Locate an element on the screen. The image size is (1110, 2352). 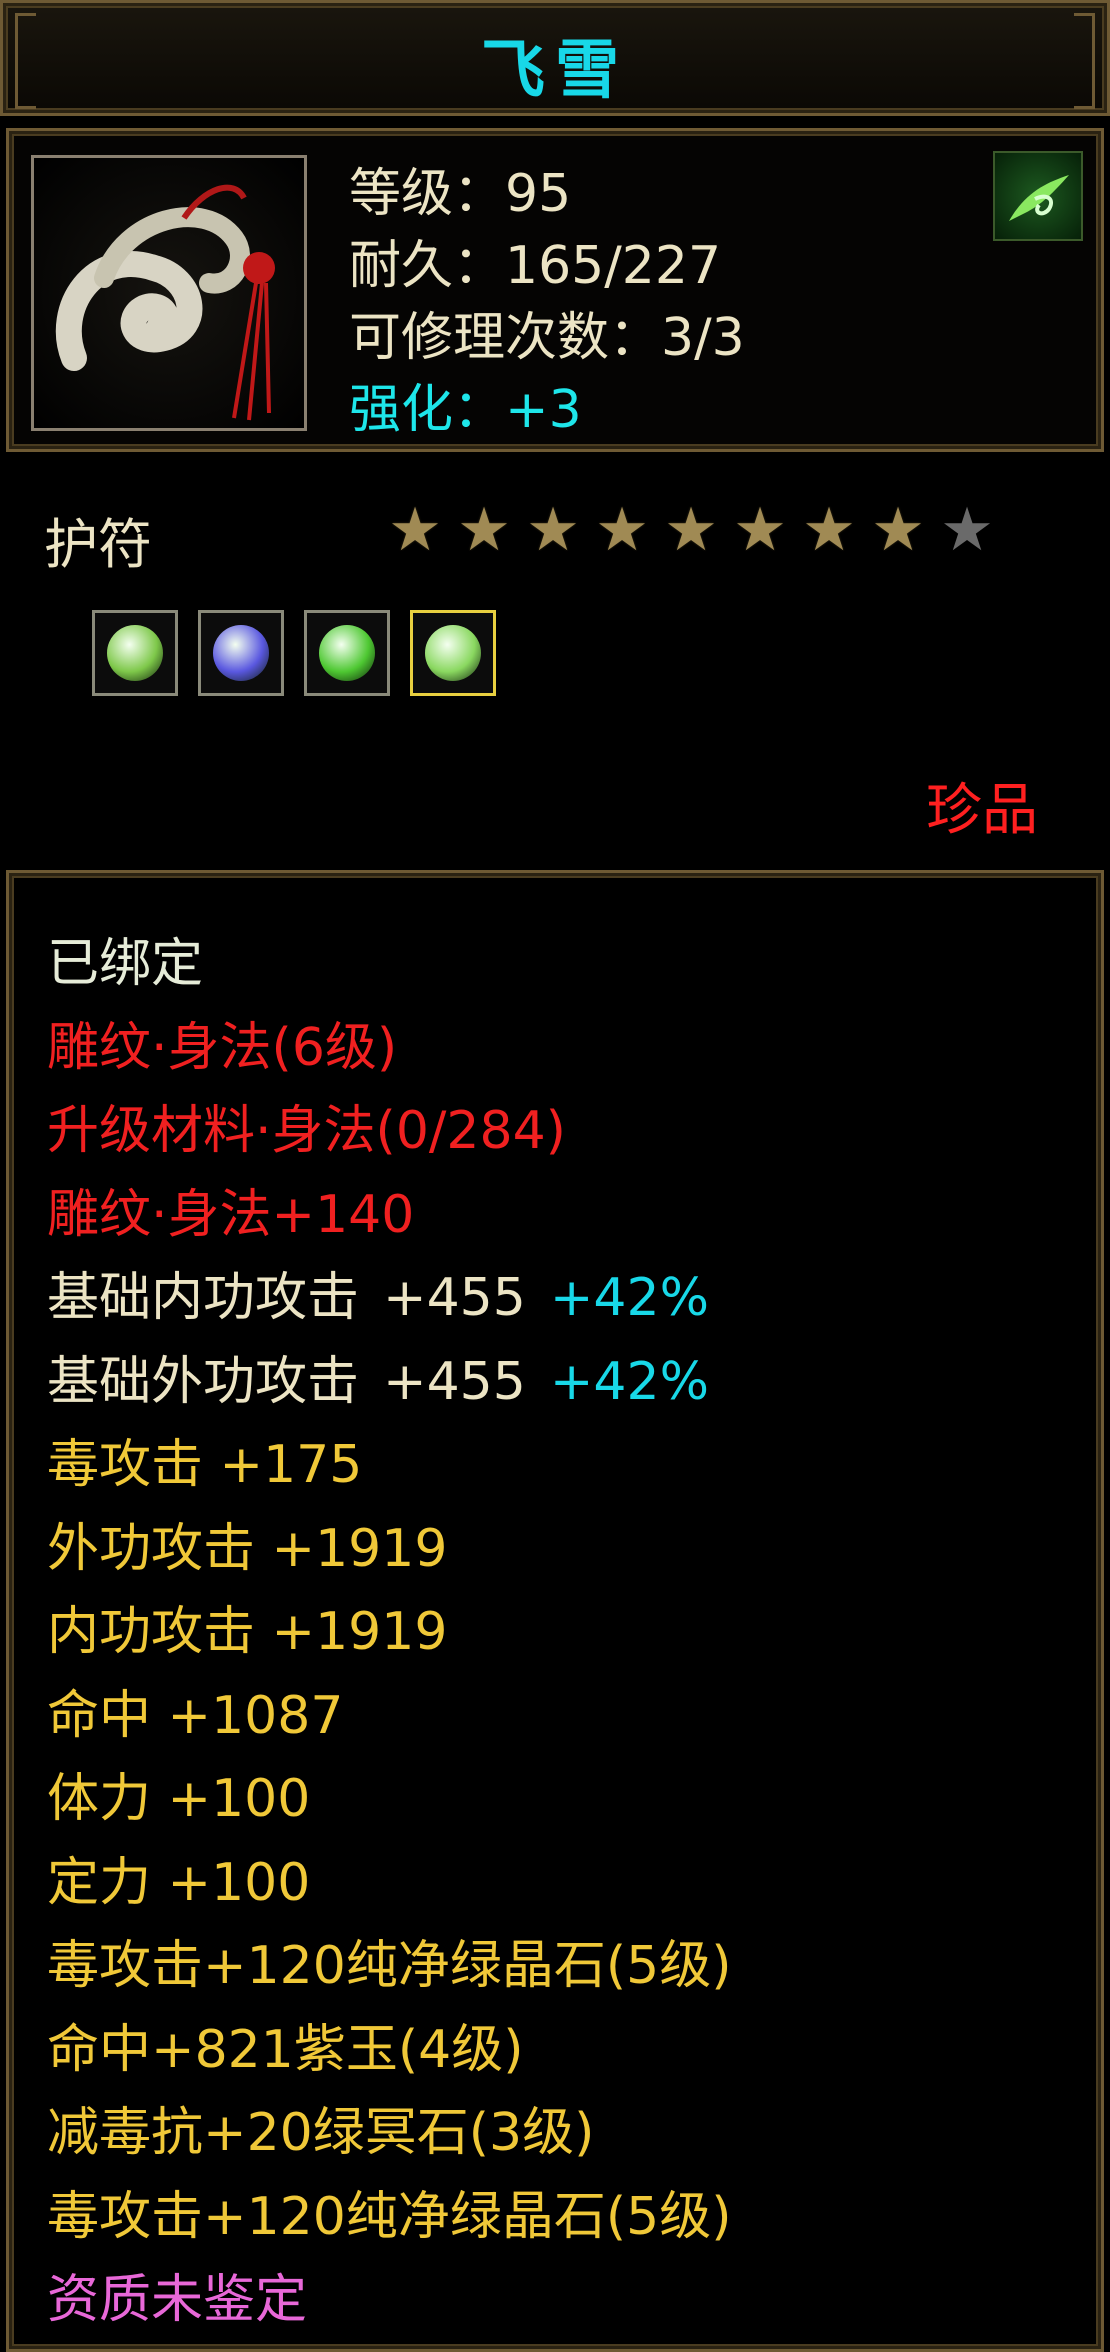
base-inner-attack-label: 基础内功攻击 is located at coordinates (203, 1298).